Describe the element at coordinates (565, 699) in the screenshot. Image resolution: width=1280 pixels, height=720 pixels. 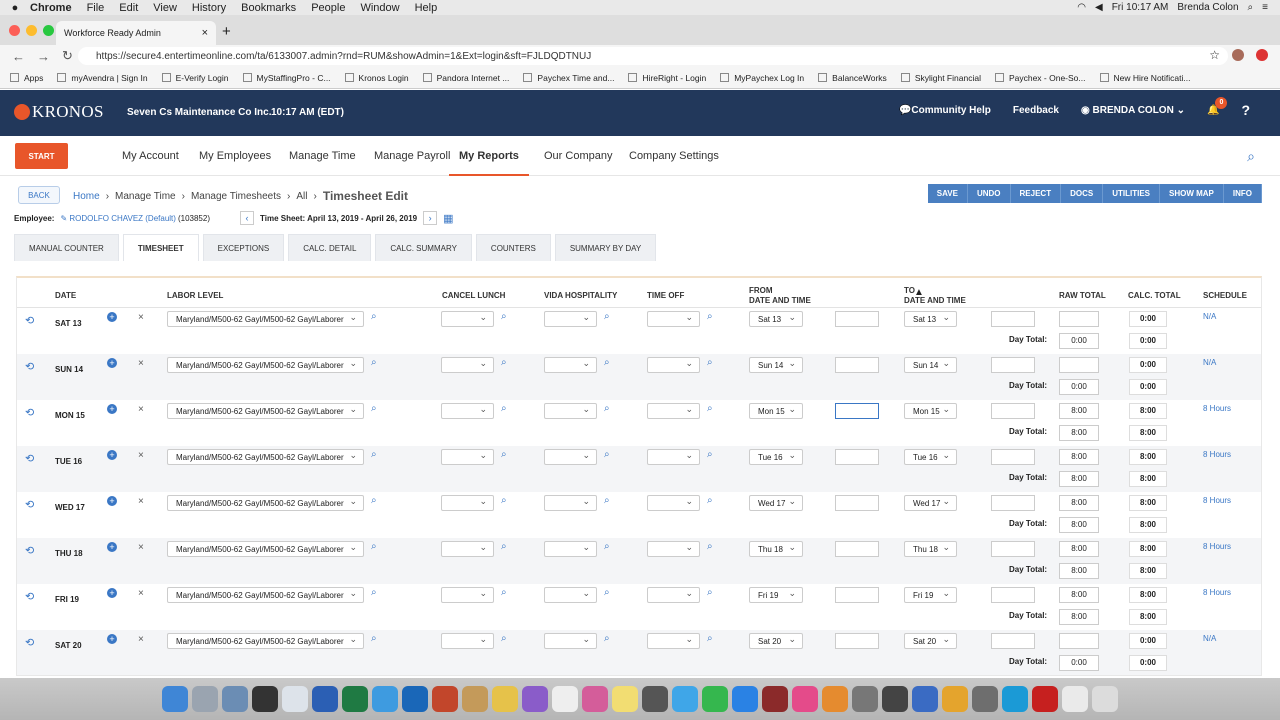
I see `text-icon` at that location.